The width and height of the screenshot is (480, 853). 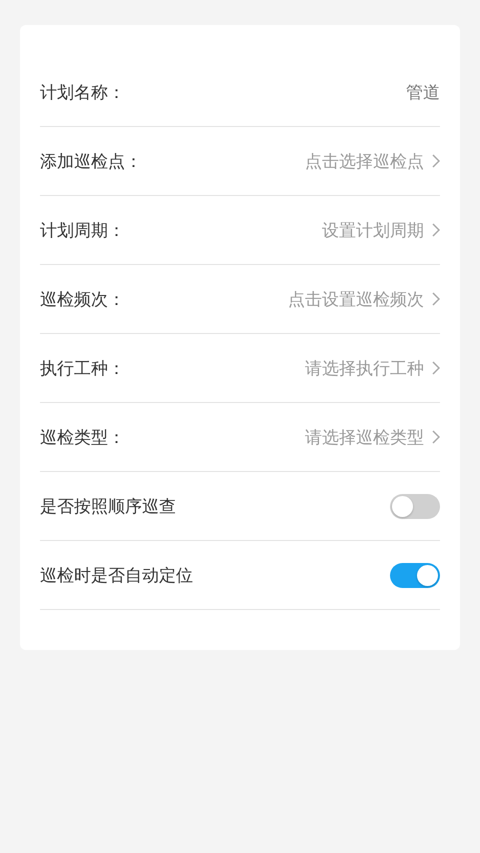 I want to click on select-field: 设置计划周期, so click(x=381, y=230).